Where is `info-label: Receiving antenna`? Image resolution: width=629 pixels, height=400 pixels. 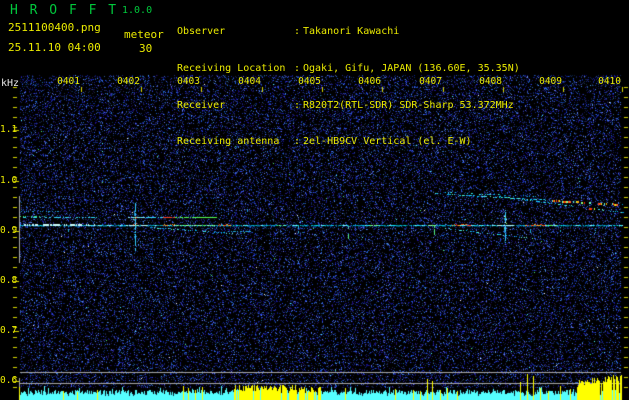
info-label: Receiving antenna is located at coordinates (228, 142).